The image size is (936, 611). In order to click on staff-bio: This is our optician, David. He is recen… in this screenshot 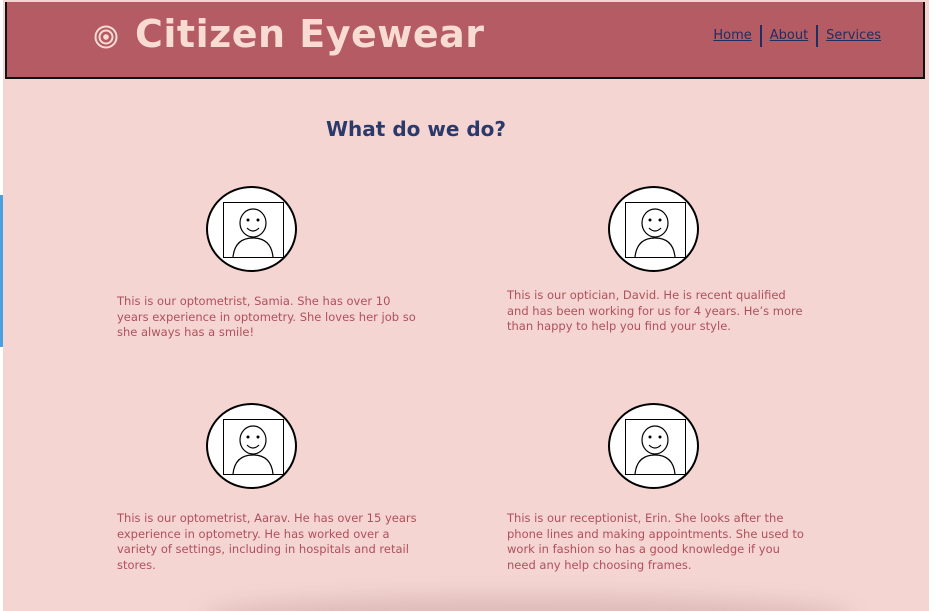, I will do `click(655, 310)`.